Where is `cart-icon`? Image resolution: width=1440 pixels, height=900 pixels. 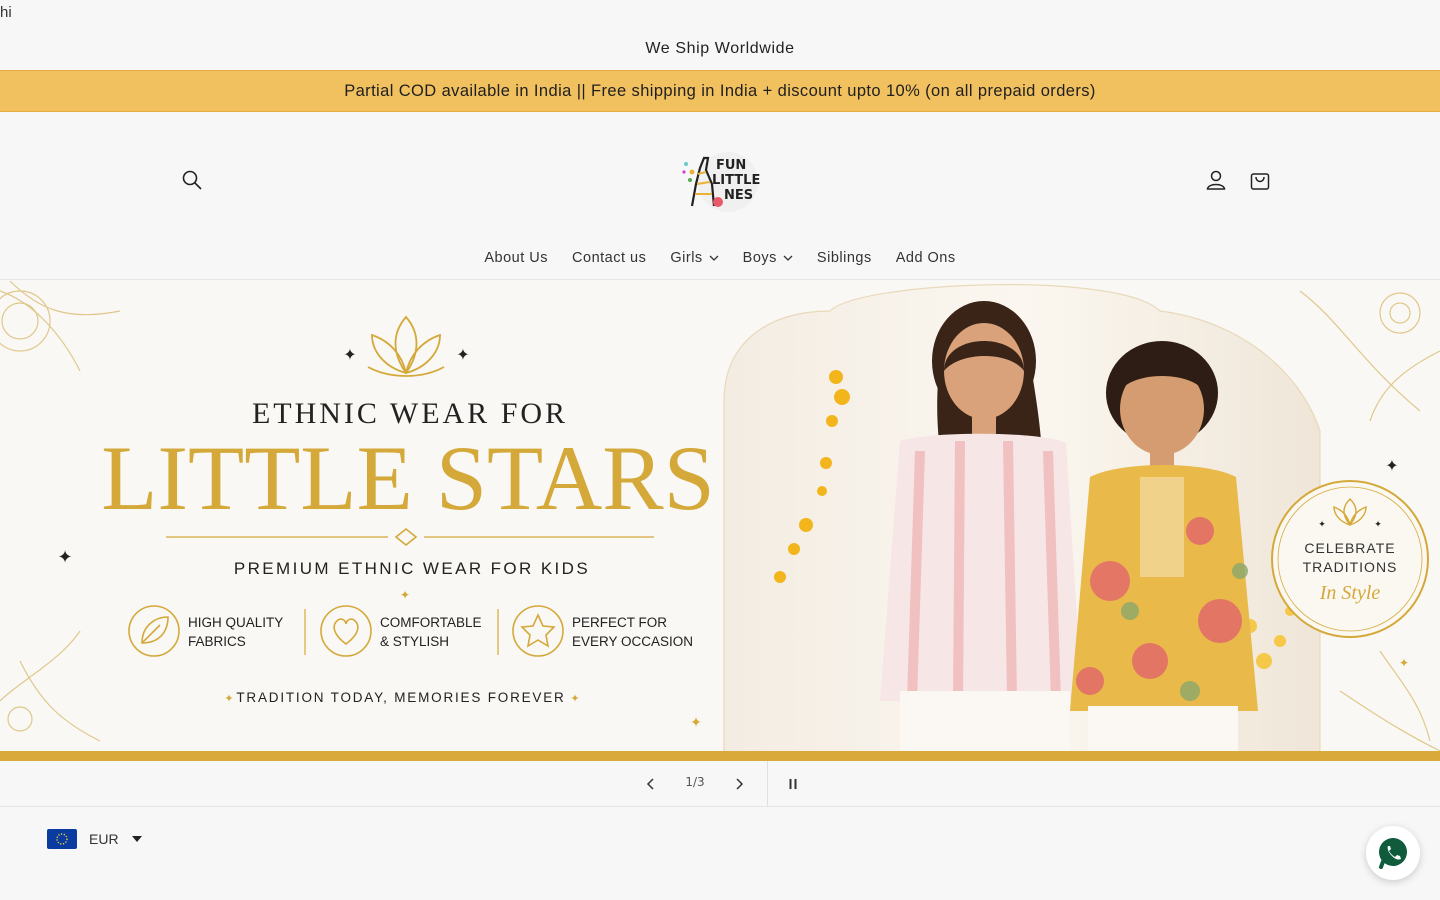 cart-icon is located at coordinates (1260, 181).